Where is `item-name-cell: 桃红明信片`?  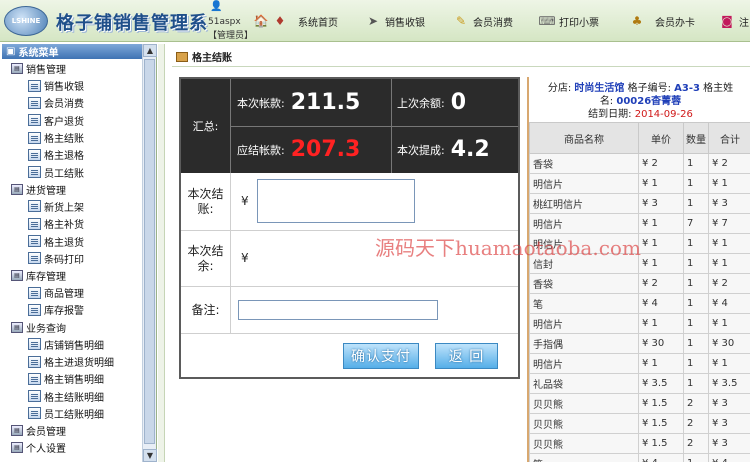 item-name-cell: 桃红明信片 is located at coordinates (584, 203).